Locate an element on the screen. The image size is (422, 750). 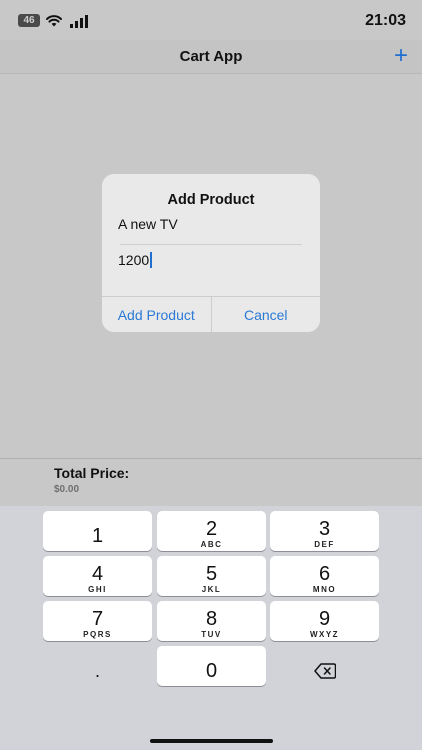
key-3: 3 DEF is located at coordinates (324, 531).